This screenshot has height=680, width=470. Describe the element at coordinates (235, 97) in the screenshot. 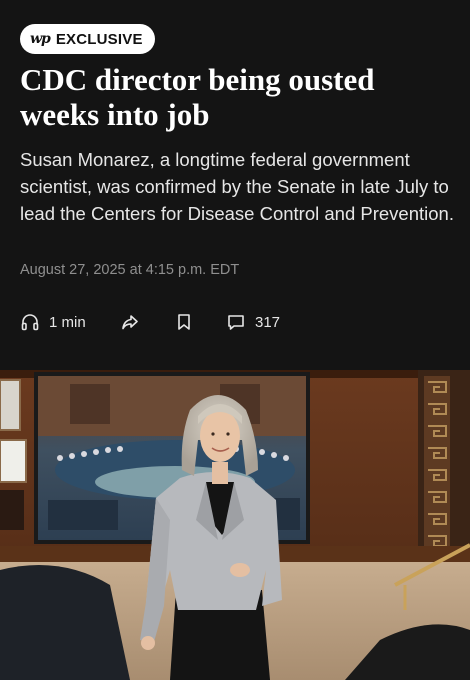

I see `headline: CDC director being ousted weeks into job` at that location.